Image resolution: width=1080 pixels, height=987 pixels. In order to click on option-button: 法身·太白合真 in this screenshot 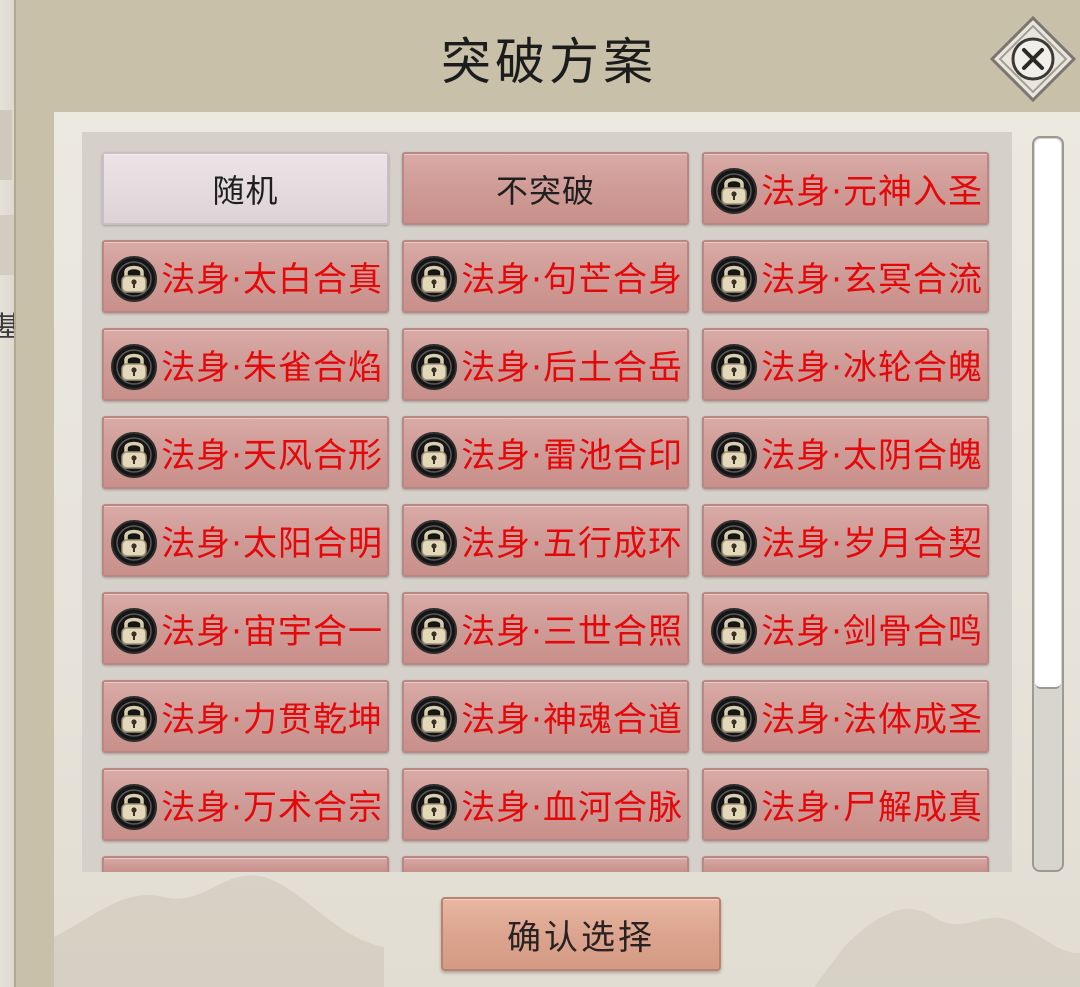, I will do `click(245, 276)`.